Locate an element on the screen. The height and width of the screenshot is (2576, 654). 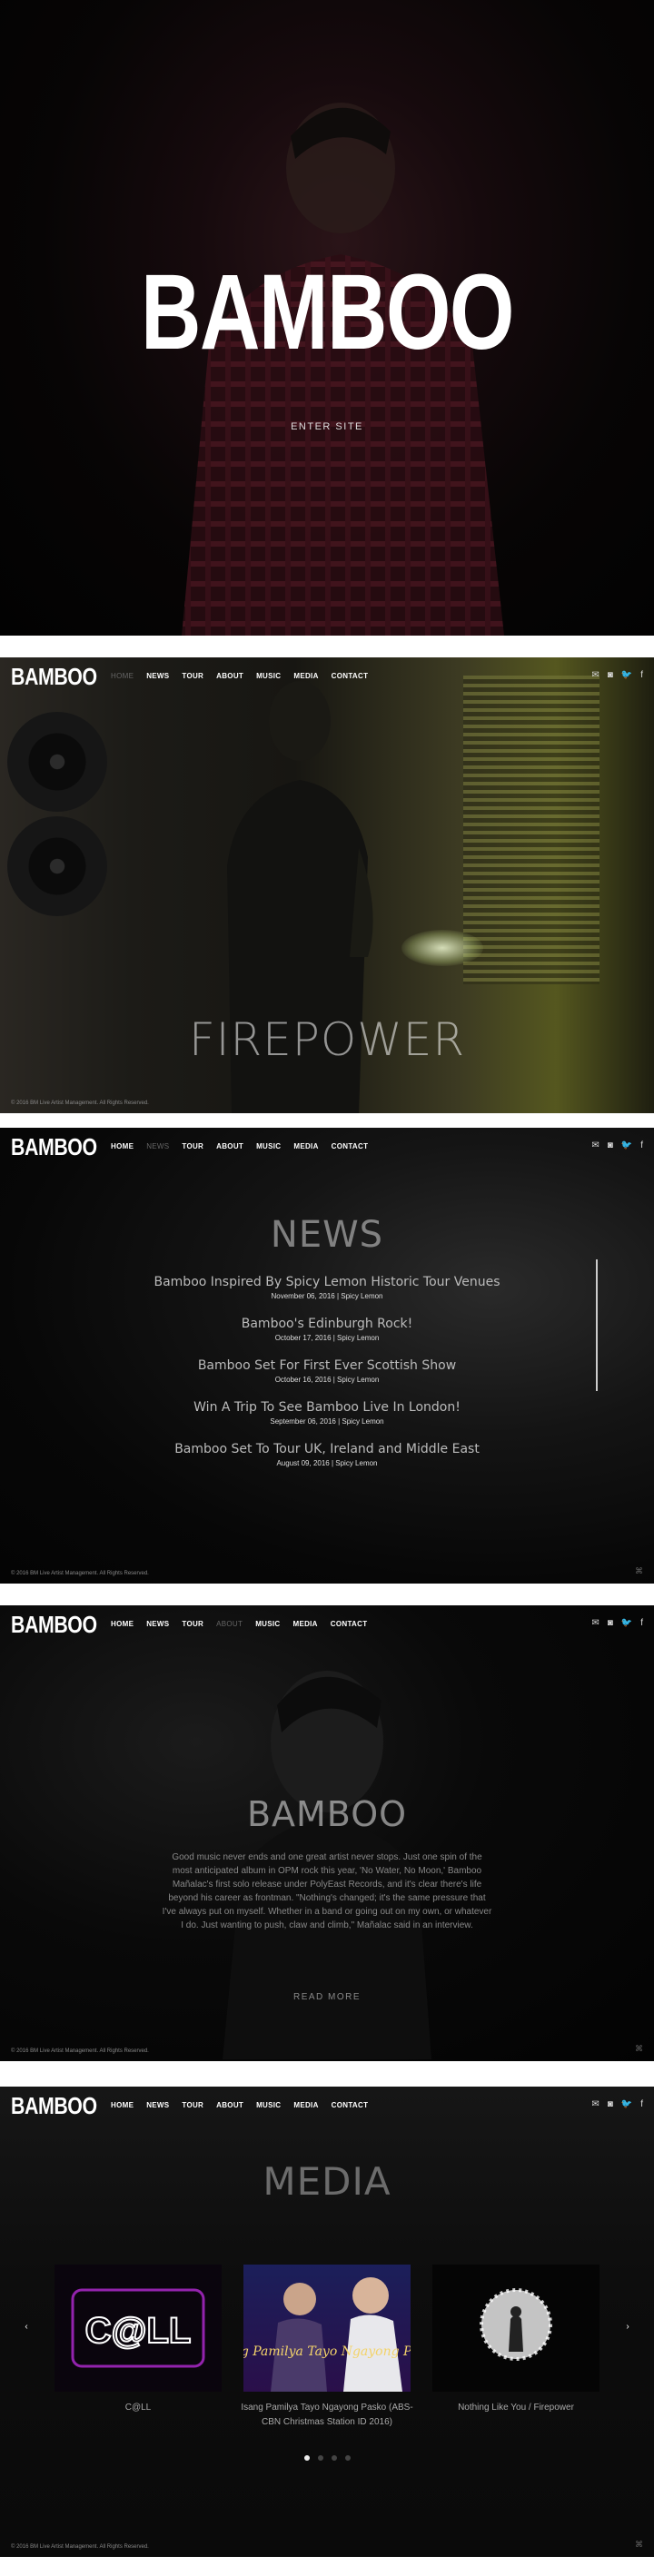
window-blinds-image is located at coordinates (531, 830).